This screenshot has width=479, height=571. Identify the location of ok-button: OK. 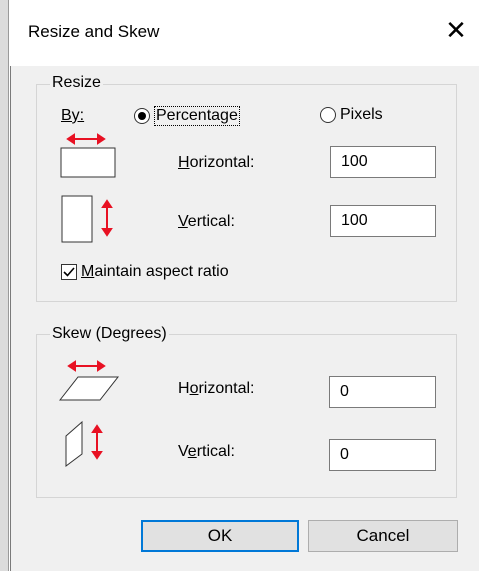
(220, 536).